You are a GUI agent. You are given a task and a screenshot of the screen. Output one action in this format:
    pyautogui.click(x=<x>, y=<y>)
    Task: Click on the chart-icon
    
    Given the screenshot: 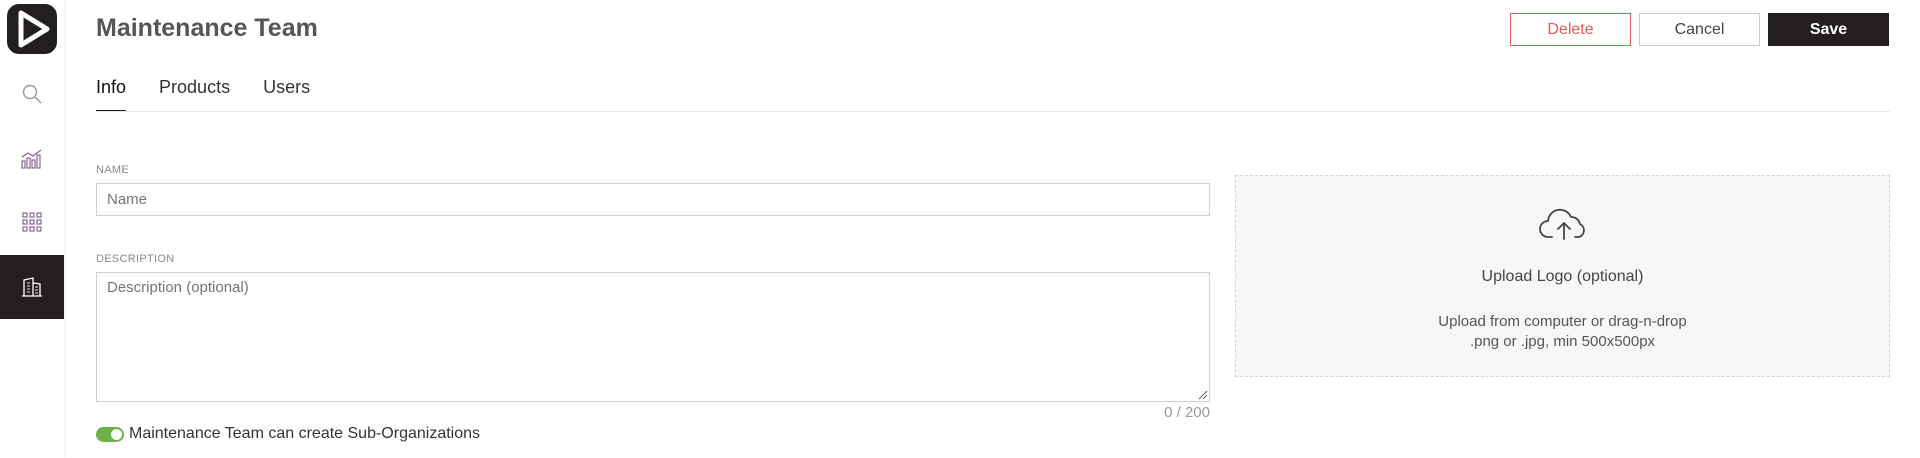 What is the action you would take?
    pyautogui.click(x=31, y=159)
    